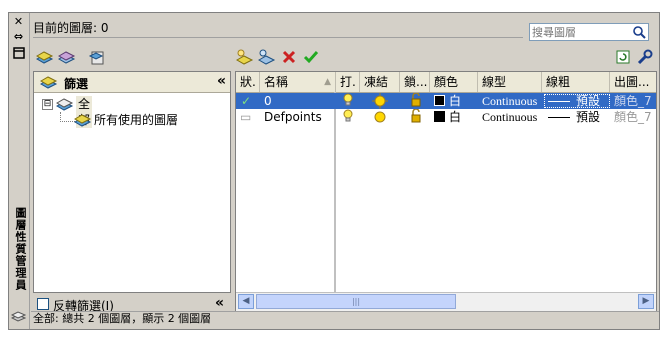  Describe the element at coordinates (221, 81) in the screenshot. I see `collapse-filter-button: «` at that location.